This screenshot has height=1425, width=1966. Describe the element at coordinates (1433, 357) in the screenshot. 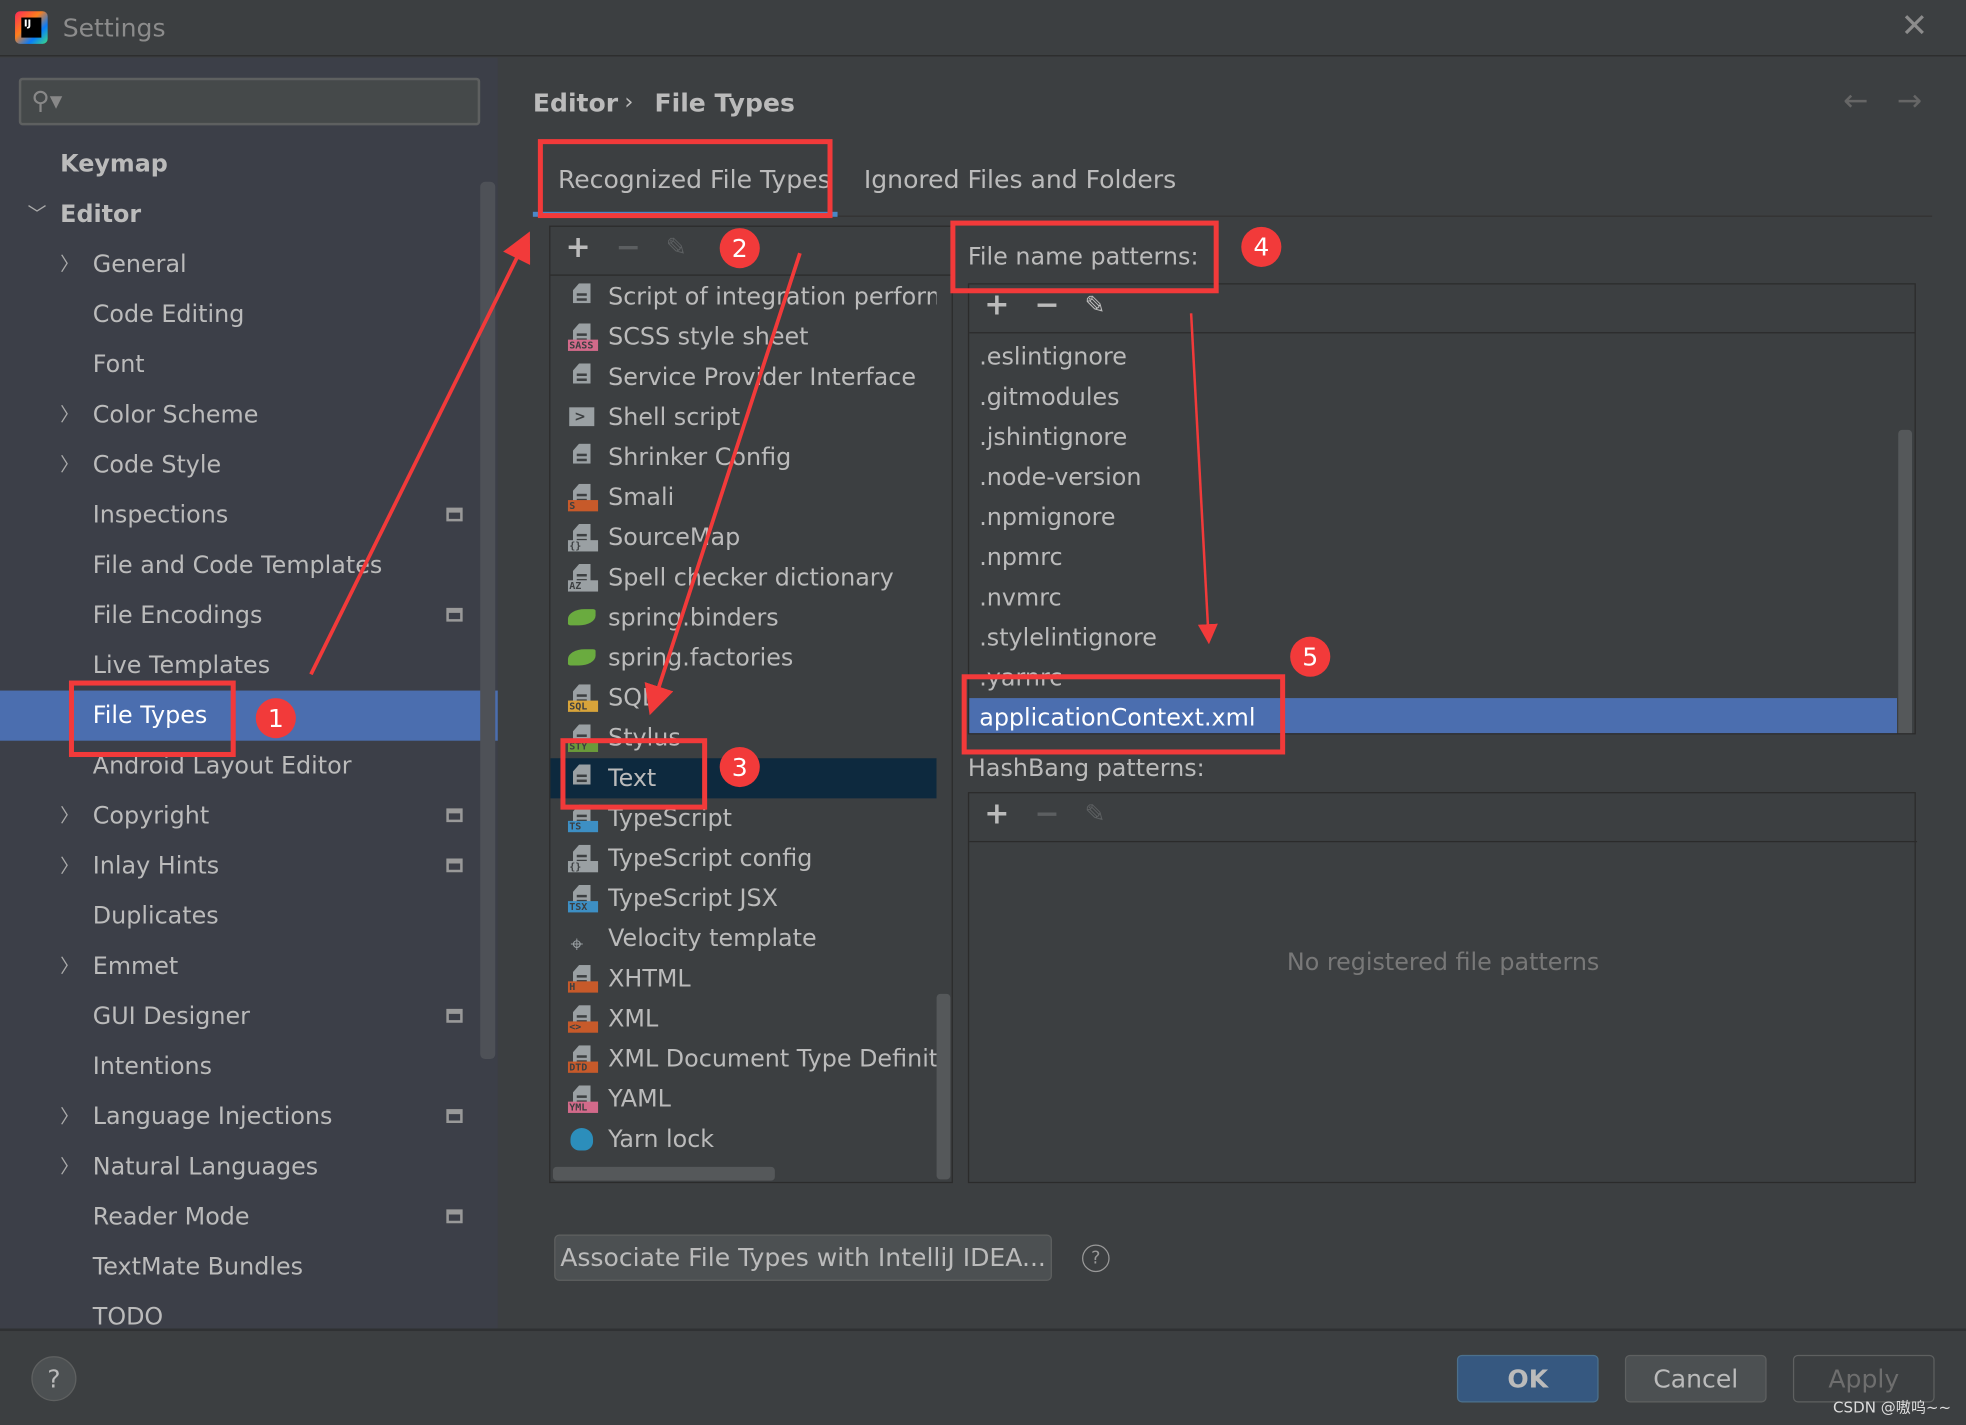

I see `pattern-item: .eslintignore` at that location.